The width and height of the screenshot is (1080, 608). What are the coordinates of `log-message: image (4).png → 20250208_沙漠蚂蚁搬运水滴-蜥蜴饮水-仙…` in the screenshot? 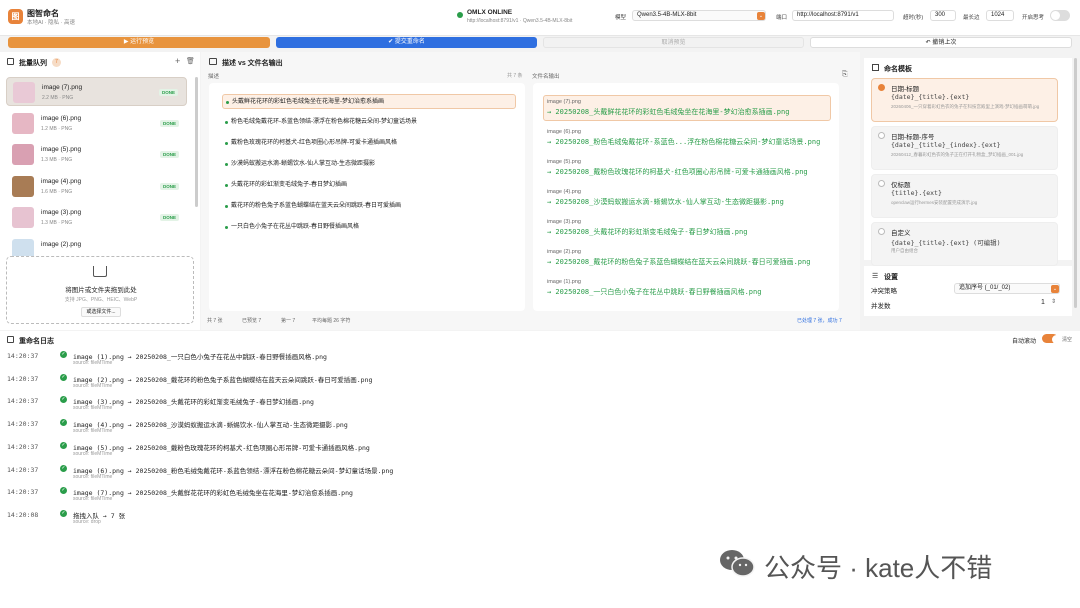 It's located at (210, 425).